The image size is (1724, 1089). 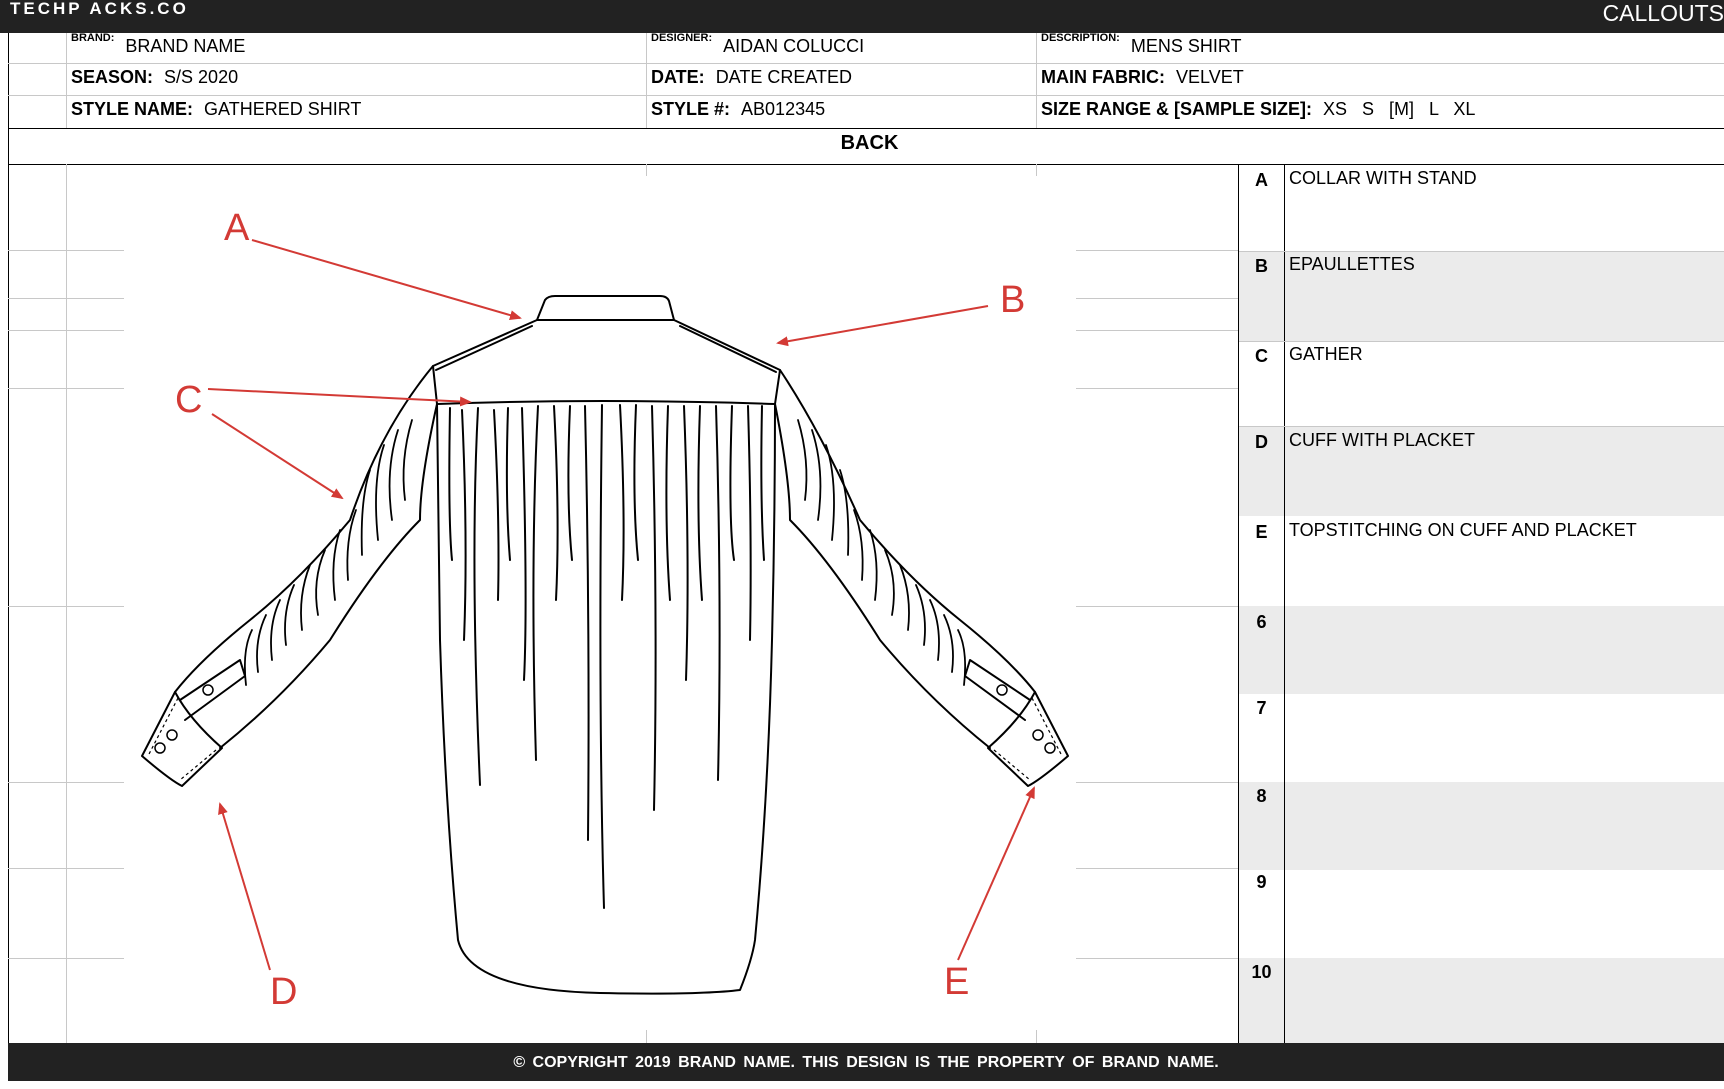 What do you see at coordinates (237, 228) in the screenshot?
I see `callout-letter-a: A` at bounding box center [237, 228].